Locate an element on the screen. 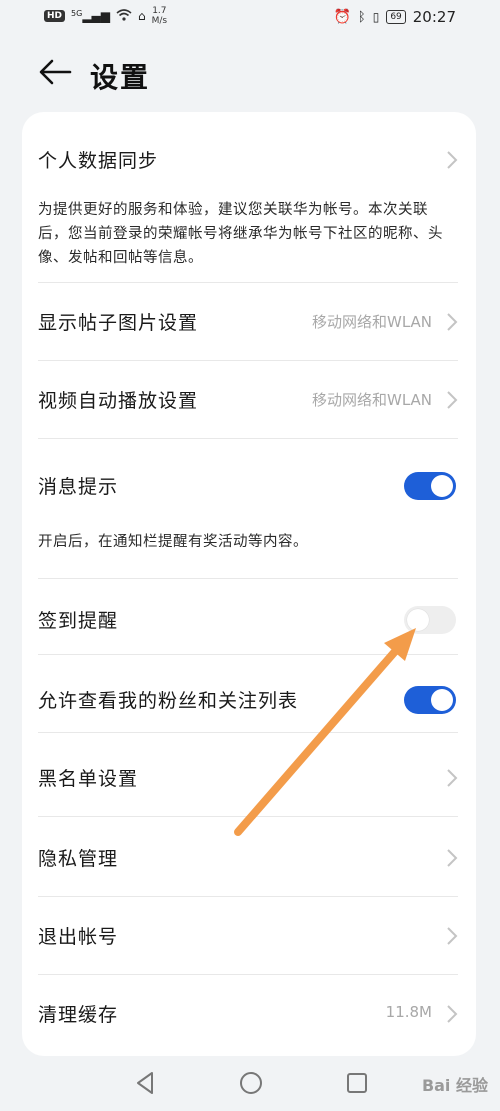  message-alert-toggle is located at coordinates (430, 486).